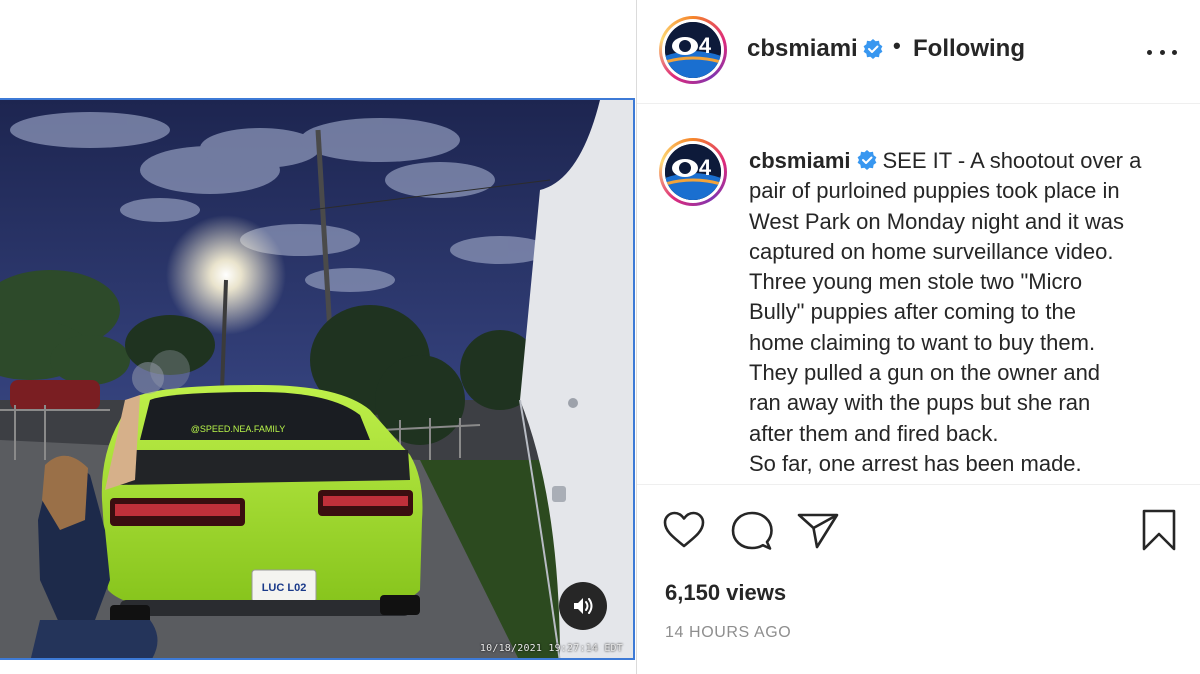 The width and height of the screenshot is (1200, 674). What do you see at coordinates (238, 429) in the screenshot?
I see `rear-window-text: @SPEED.NEA.FAMILY` at bounding box center [238, 429].